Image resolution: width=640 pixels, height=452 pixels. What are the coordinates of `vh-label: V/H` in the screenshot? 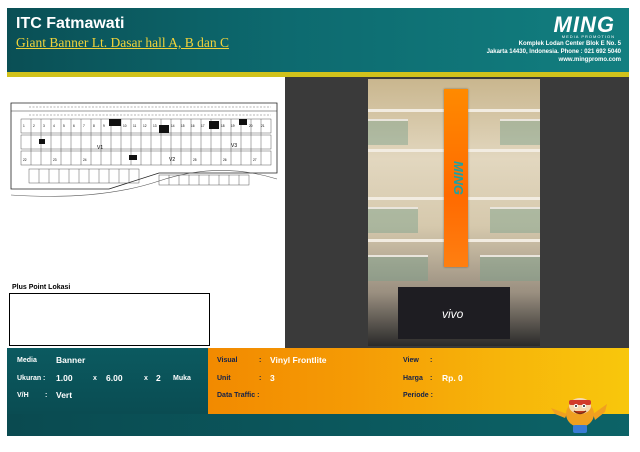 It's located at (23, 395).